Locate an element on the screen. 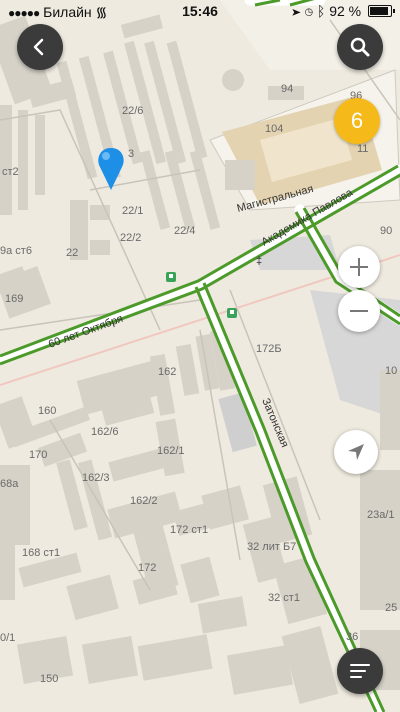 This screenshot has width=400, height=712. building-label: 32 лит Б7 is located at coordinates (271, 547).